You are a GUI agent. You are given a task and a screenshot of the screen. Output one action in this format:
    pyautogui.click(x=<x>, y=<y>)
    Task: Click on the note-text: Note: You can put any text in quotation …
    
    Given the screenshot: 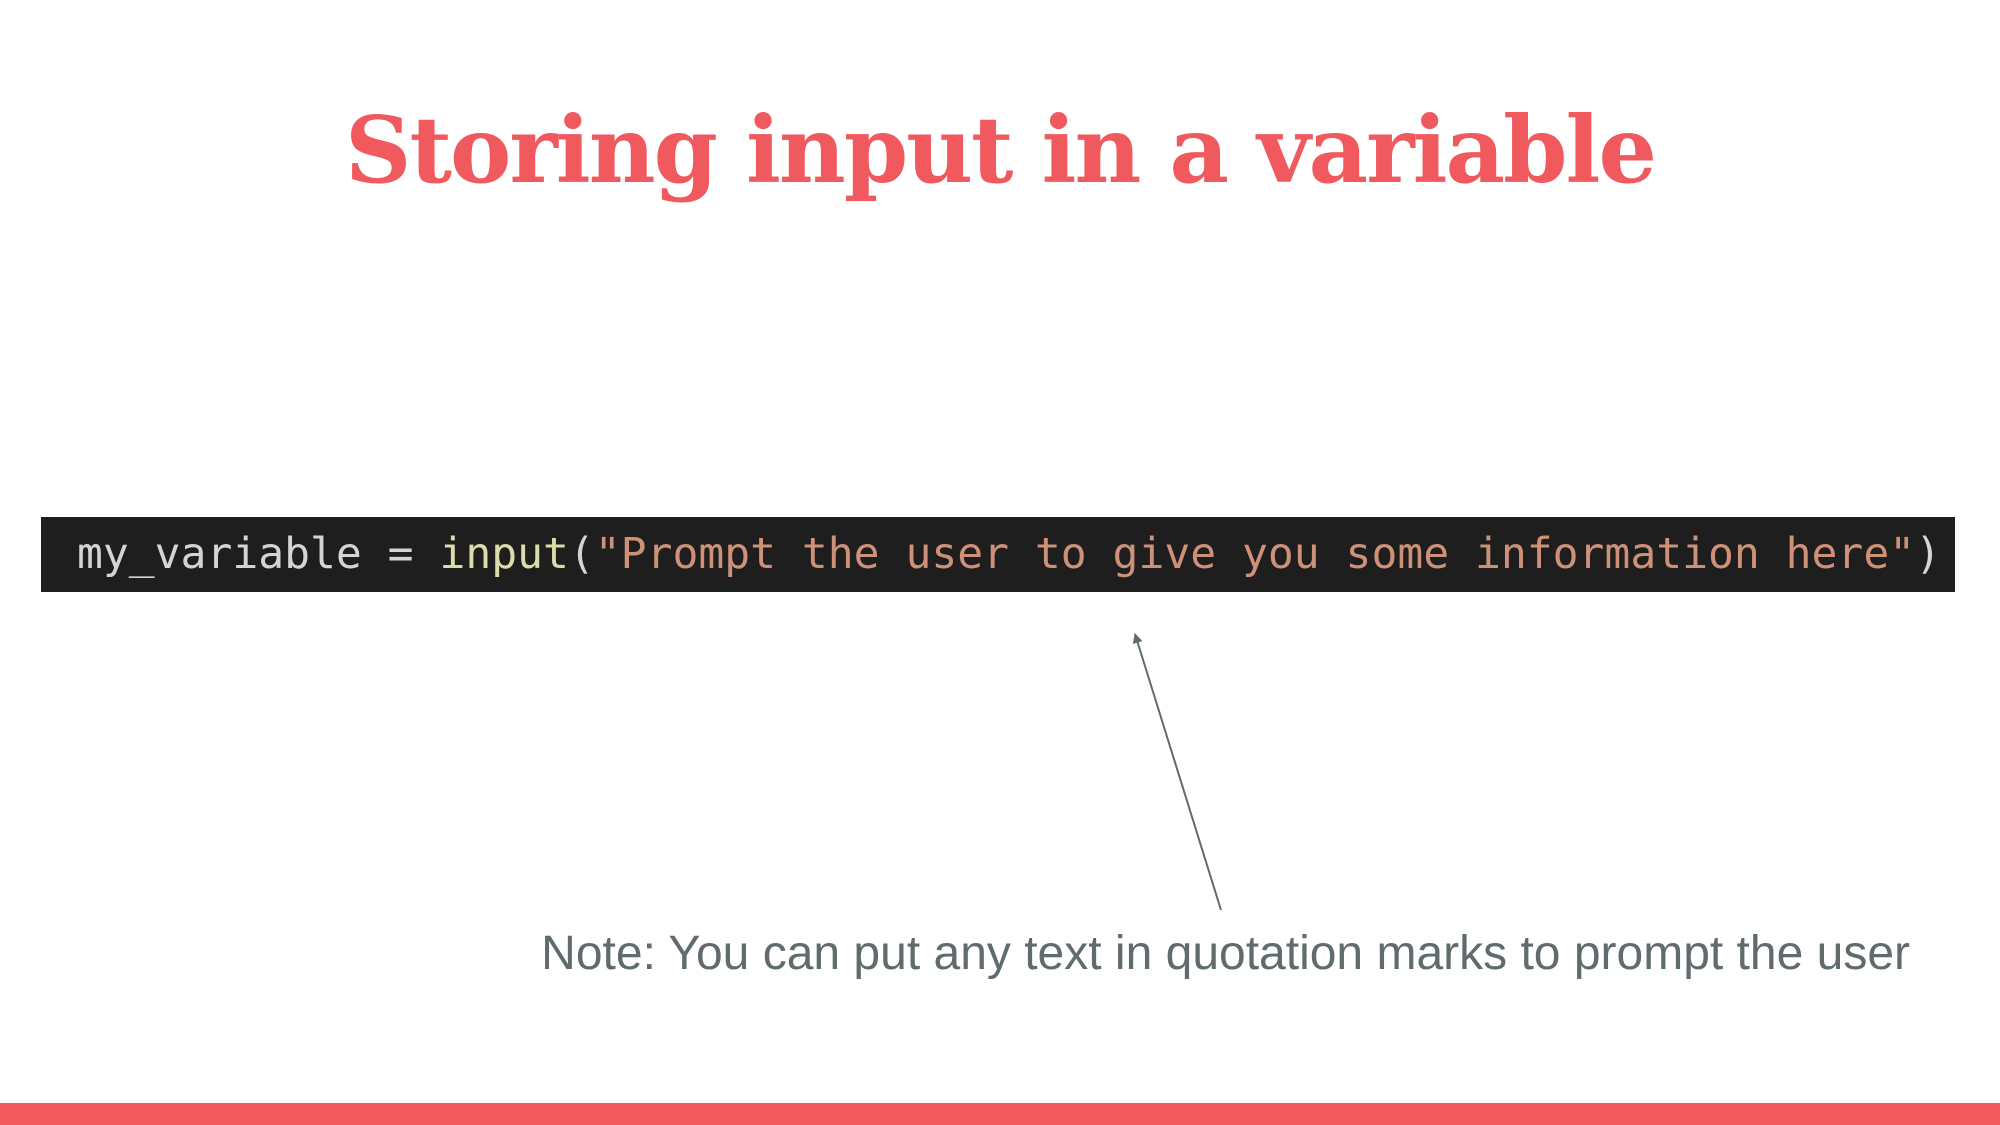 What is the action you would take?
    pyautogui.click(x=1225, y=953)
    